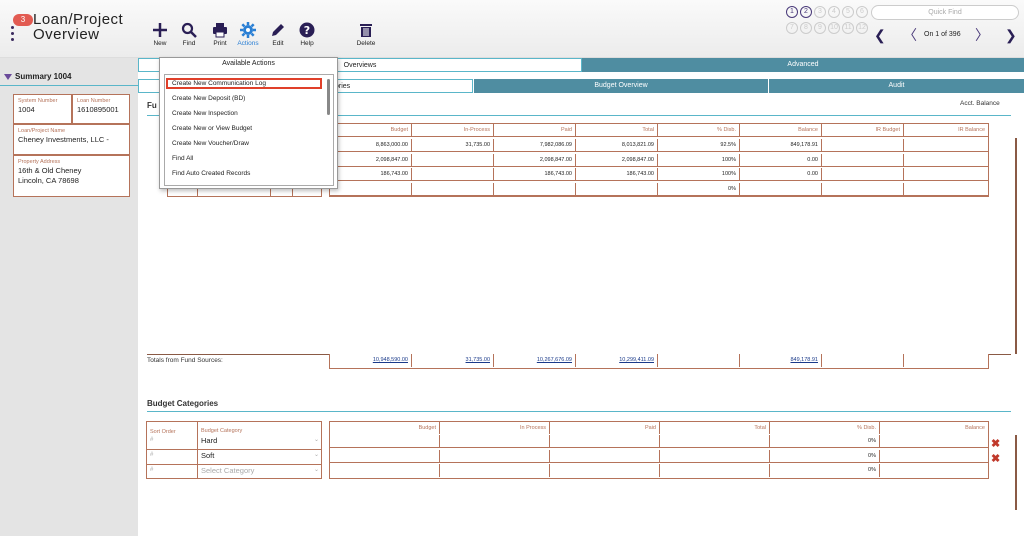 The image size is (1024, 536). Describe the element at coordinates (792, 12) in the screenshot. I see `page-circle: 1` at that location.